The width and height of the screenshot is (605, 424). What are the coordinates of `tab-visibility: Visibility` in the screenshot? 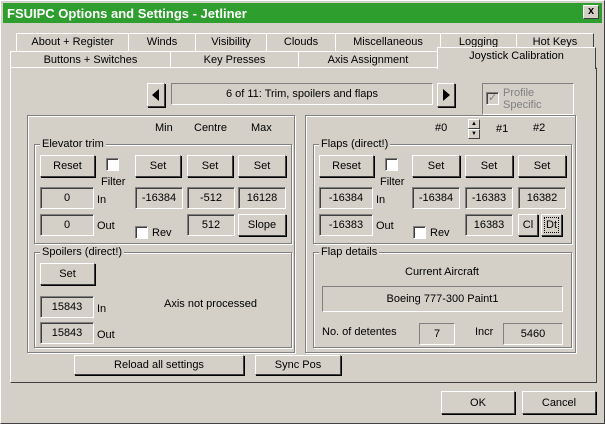 It's located at (231, 42).